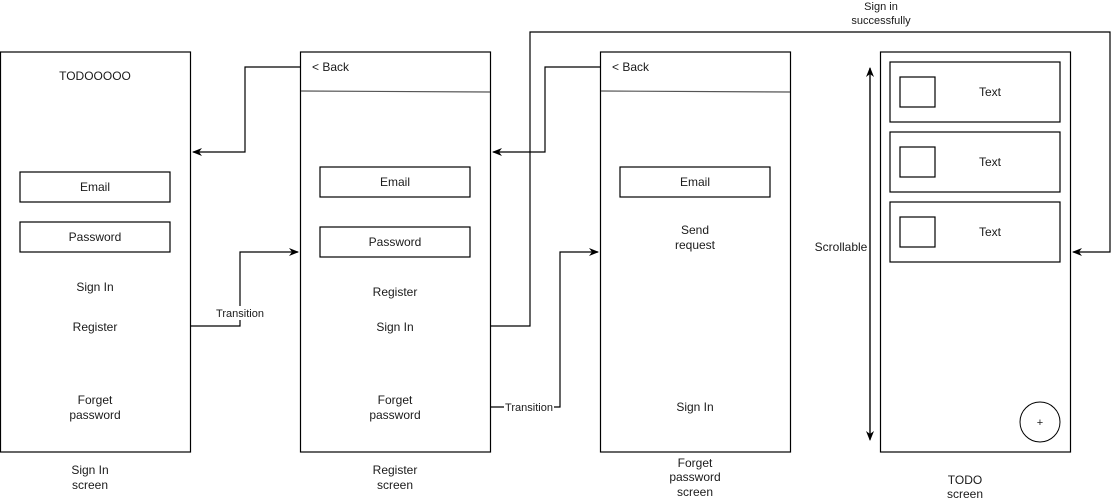 The height and width of the screenshot is (503, 1120). What do you see at coordinates (965, 494) in the screenshot?
I see `caption-todo-2: screen` at bounding box center [965, 494].